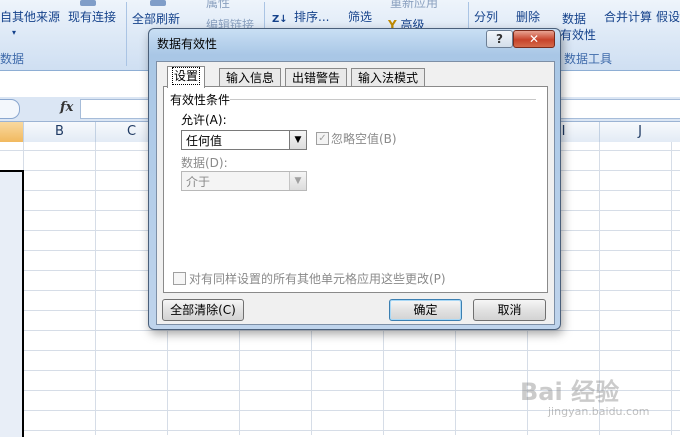 This screenshot has width=680, height=437. I want to click on apply-all-label: 对有同样设置的所有其他单元格应用这些更改(P), so click(317, 279).